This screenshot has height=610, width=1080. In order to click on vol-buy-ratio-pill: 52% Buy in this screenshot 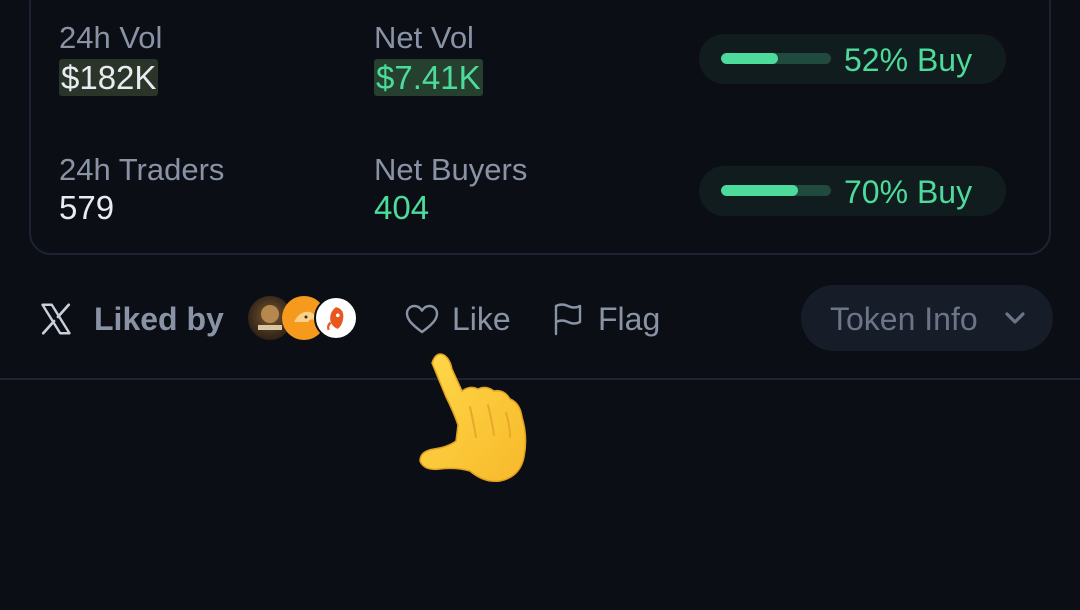, I will do `click(852, 59)`.